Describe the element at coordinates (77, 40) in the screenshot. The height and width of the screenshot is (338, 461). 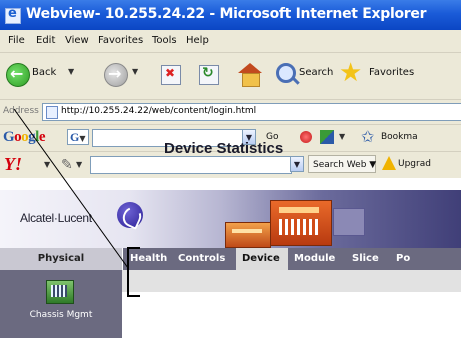
I see `menu-view: View` at that location.